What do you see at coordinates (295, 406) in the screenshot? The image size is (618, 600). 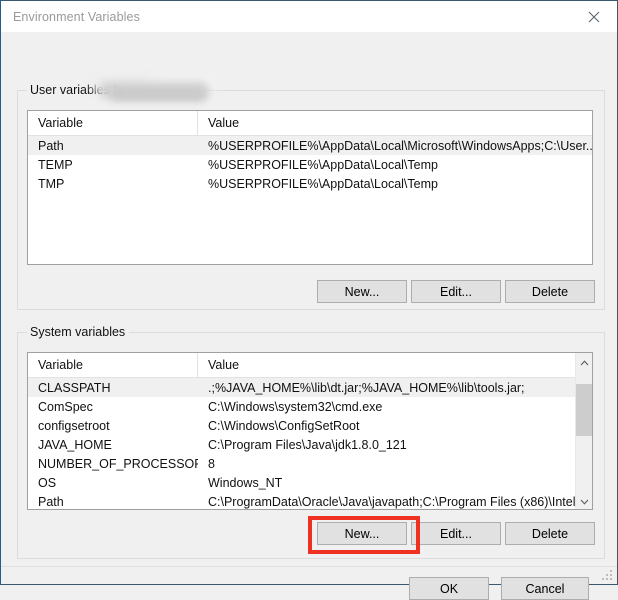 I see `system-variable-value: C:\Windows\system32\cmd.exe` at bounding box center [295, 406].